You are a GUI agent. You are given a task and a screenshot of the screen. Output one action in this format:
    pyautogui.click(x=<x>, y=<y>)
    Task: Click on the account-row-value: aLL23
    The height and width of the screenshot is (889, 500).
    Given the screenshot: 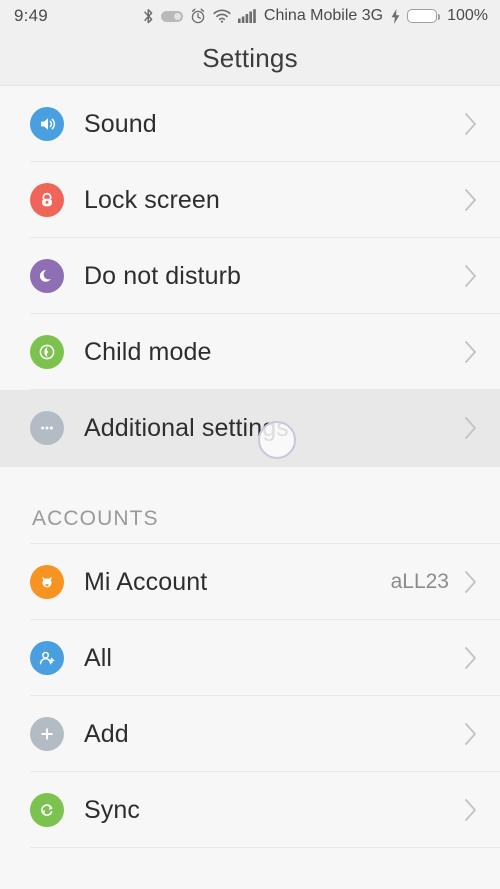 What is the action you would take?
    pyautogui.click(x=419, y=581)
    